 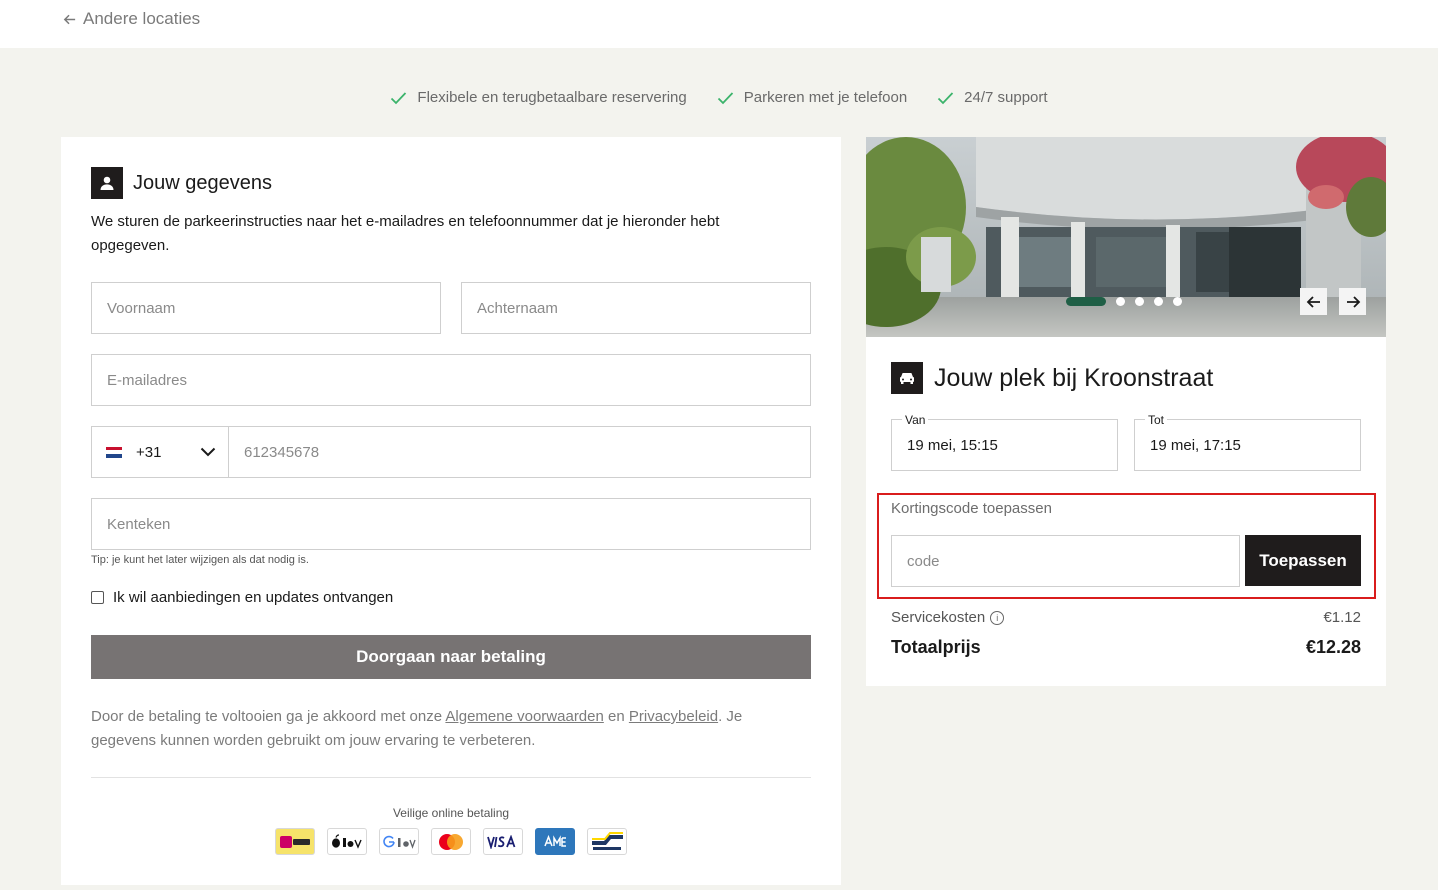 What do you see at coordinates (907, 378) in the screenshot?
I see `car-icon` at bounding box center [907, 378].